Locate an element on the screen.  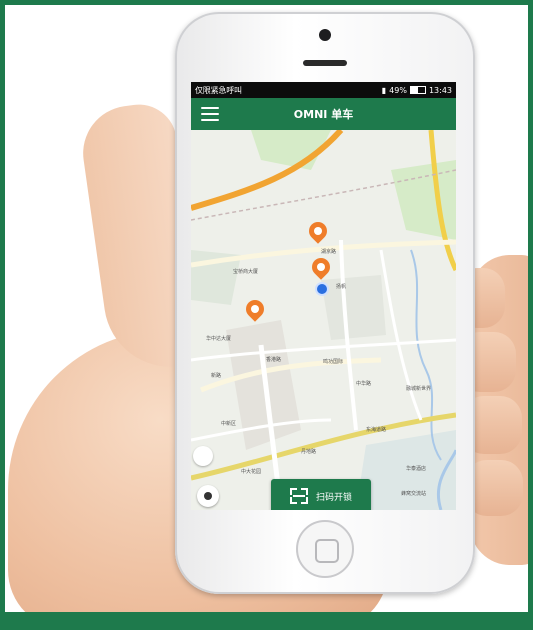
map-label: 东海道路 is located at coordinates (376, 430).